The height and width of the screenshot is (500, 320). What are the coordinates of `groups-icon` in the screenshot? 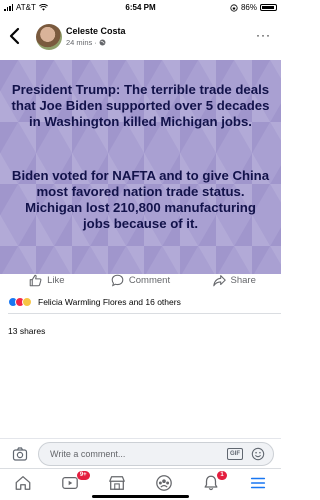 It's located at (164, 483).